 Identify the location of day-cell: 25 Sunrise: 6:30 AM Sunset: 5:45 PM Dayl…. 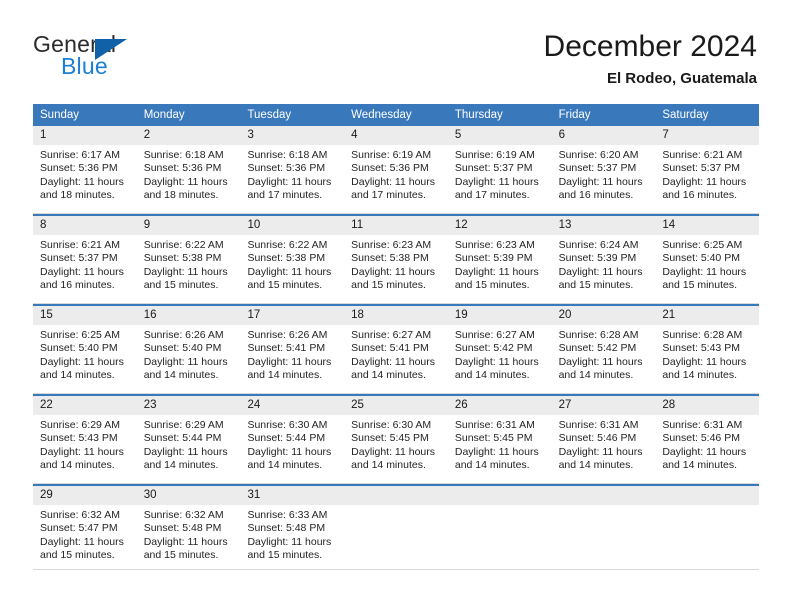
(396, 440).